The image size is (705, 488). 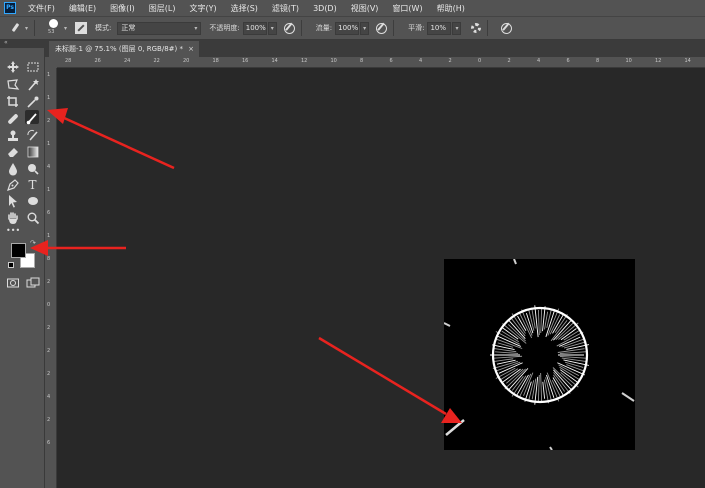 I want to click on menu-3d: 3D(D), so click(x=325, y=8).